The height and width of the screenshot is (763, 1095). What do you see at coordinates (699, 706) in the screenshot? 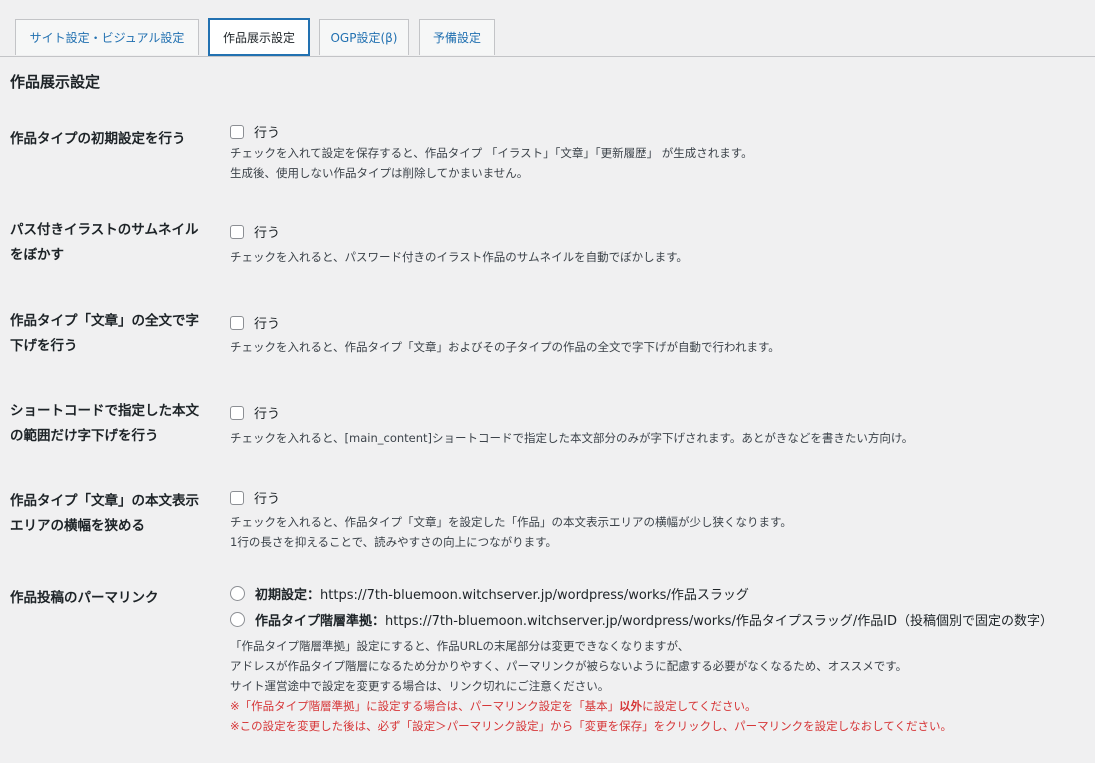
I see `warning-text: に設定してください。` at bounding box center [699, 706].